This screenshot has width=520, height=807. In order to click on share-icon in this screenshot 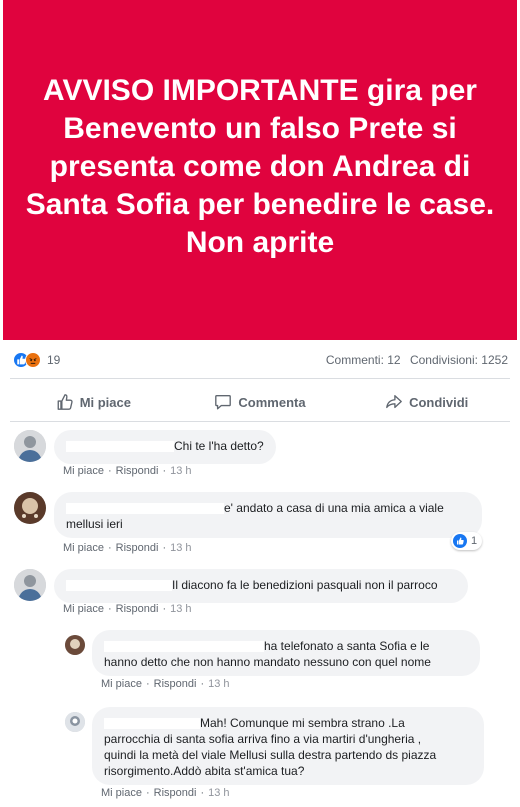, I will do `click(394, 402)`.